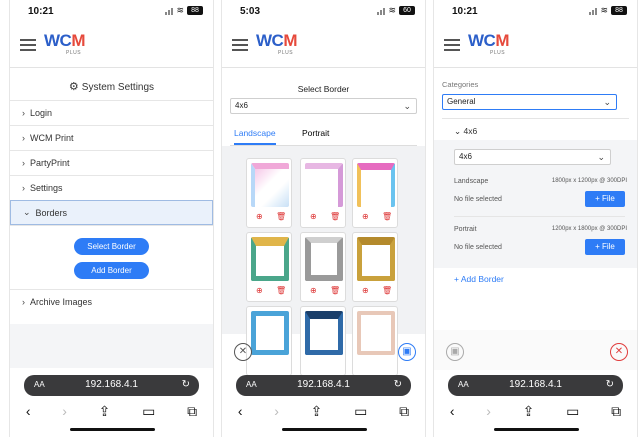 This screenshot has height=437, width=644. Describe the element at coordinates (111, 112) in the screenshot. I see `menu-item-login: › Login` at that location.